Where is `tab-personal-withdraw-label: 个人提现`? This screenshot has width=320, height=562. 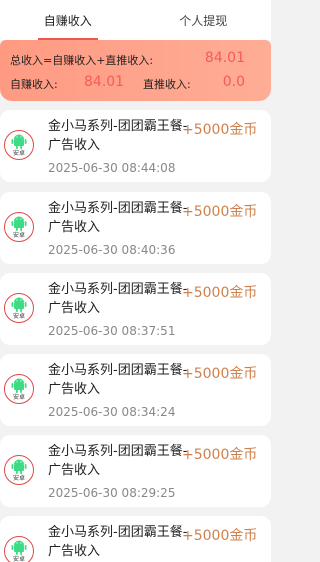 tab-personal-withdraw-label: 个人提现 is located at coordinates (203, 20).